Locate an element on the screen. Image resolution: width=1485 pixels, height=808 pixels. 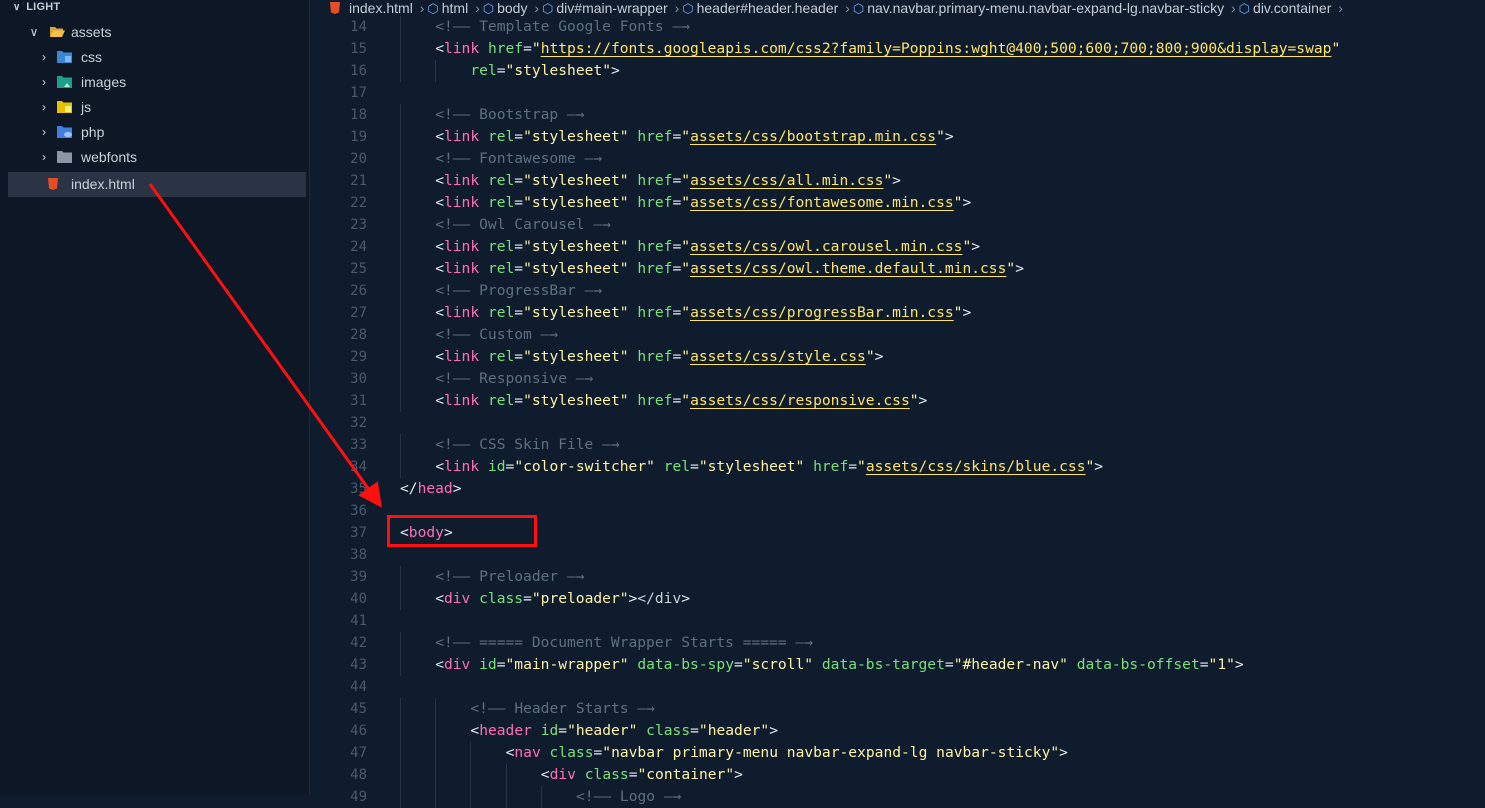
code-line: 38 is located at coordinates (897, 555).